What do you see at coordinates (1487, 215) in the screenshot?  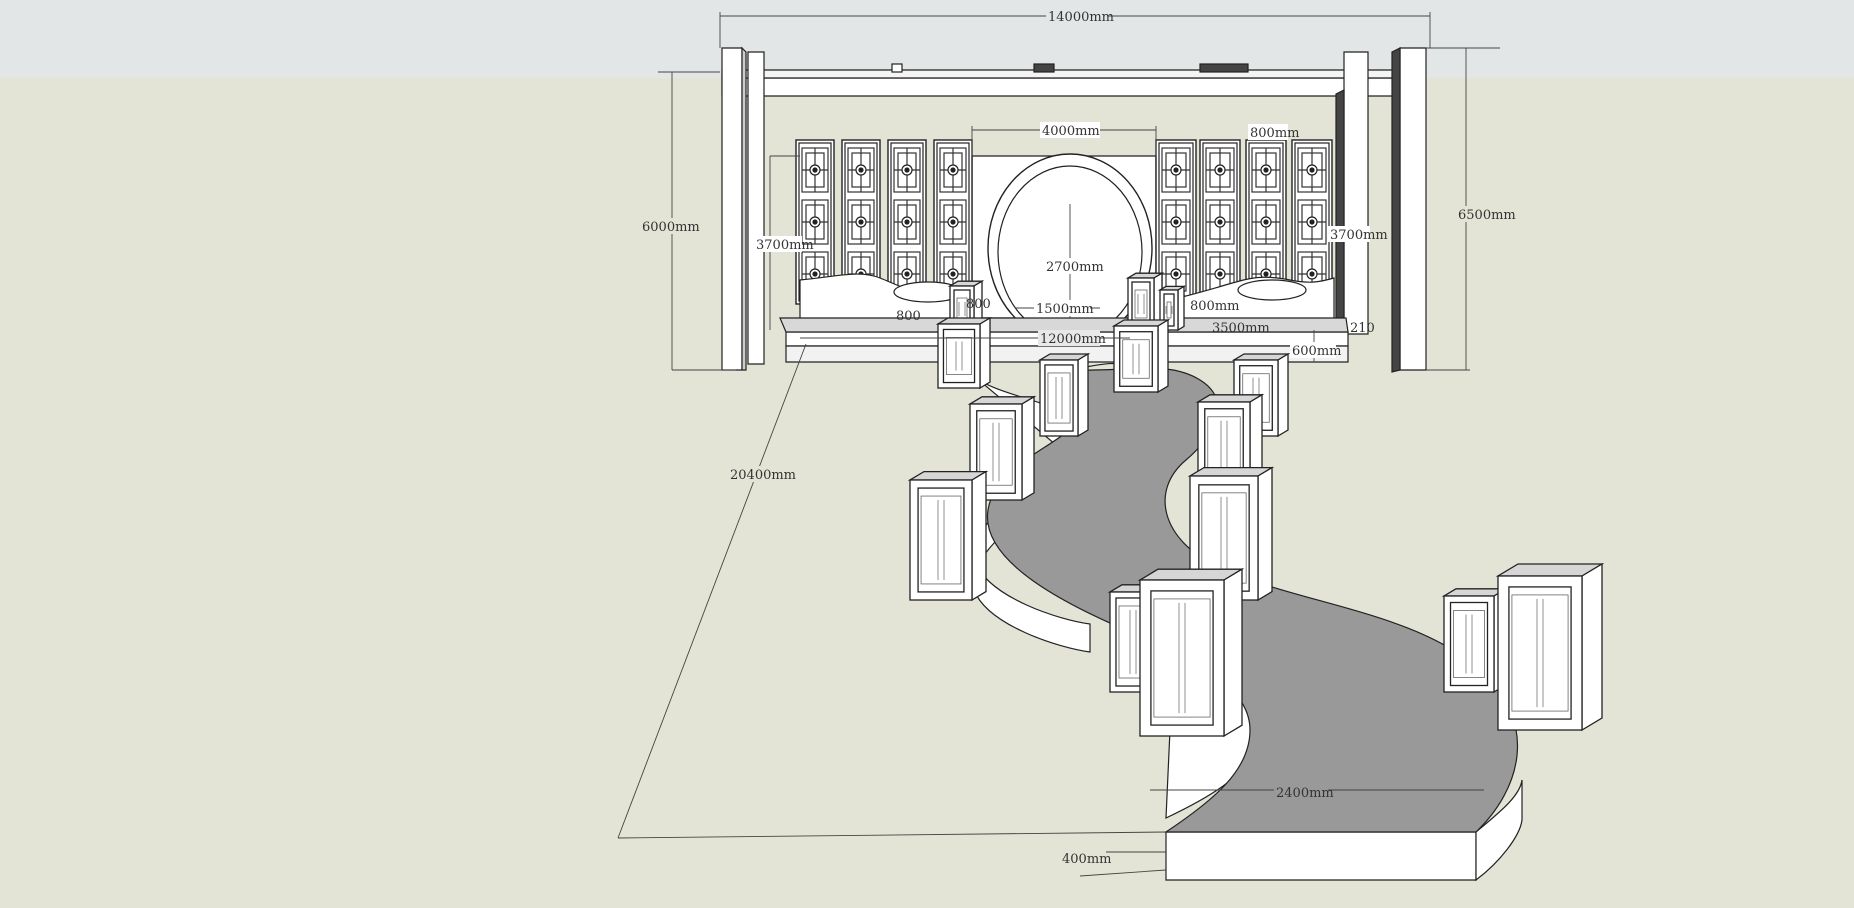 I see `dim-right-height: 6500mm` at bounding box center [1487, 215].